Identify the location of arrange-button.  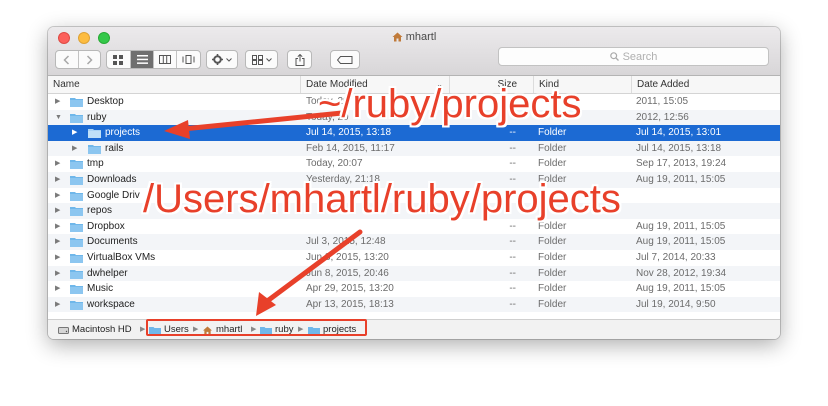
(261, 59).